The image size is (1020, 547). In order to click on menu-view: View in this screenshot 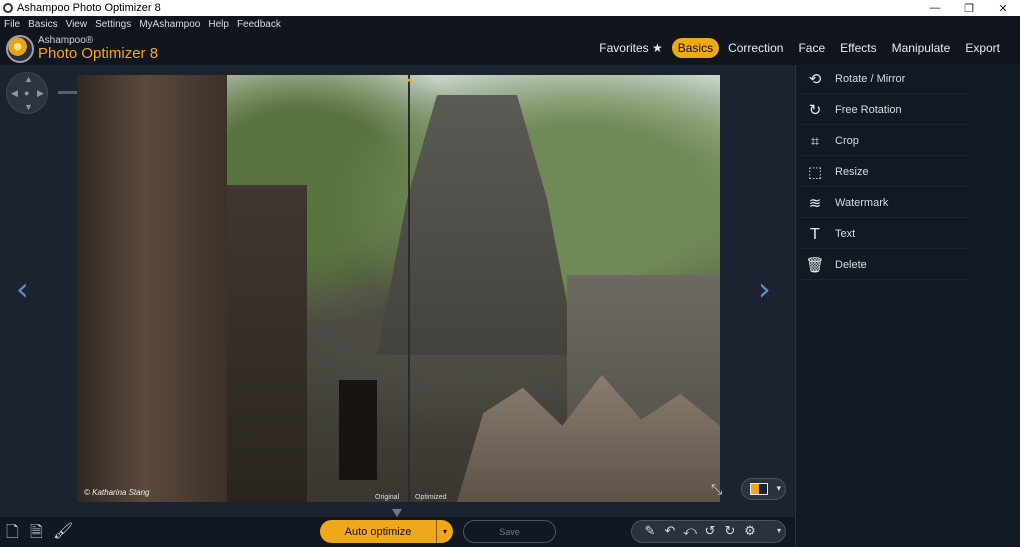, I will do `click(77, 24)`.